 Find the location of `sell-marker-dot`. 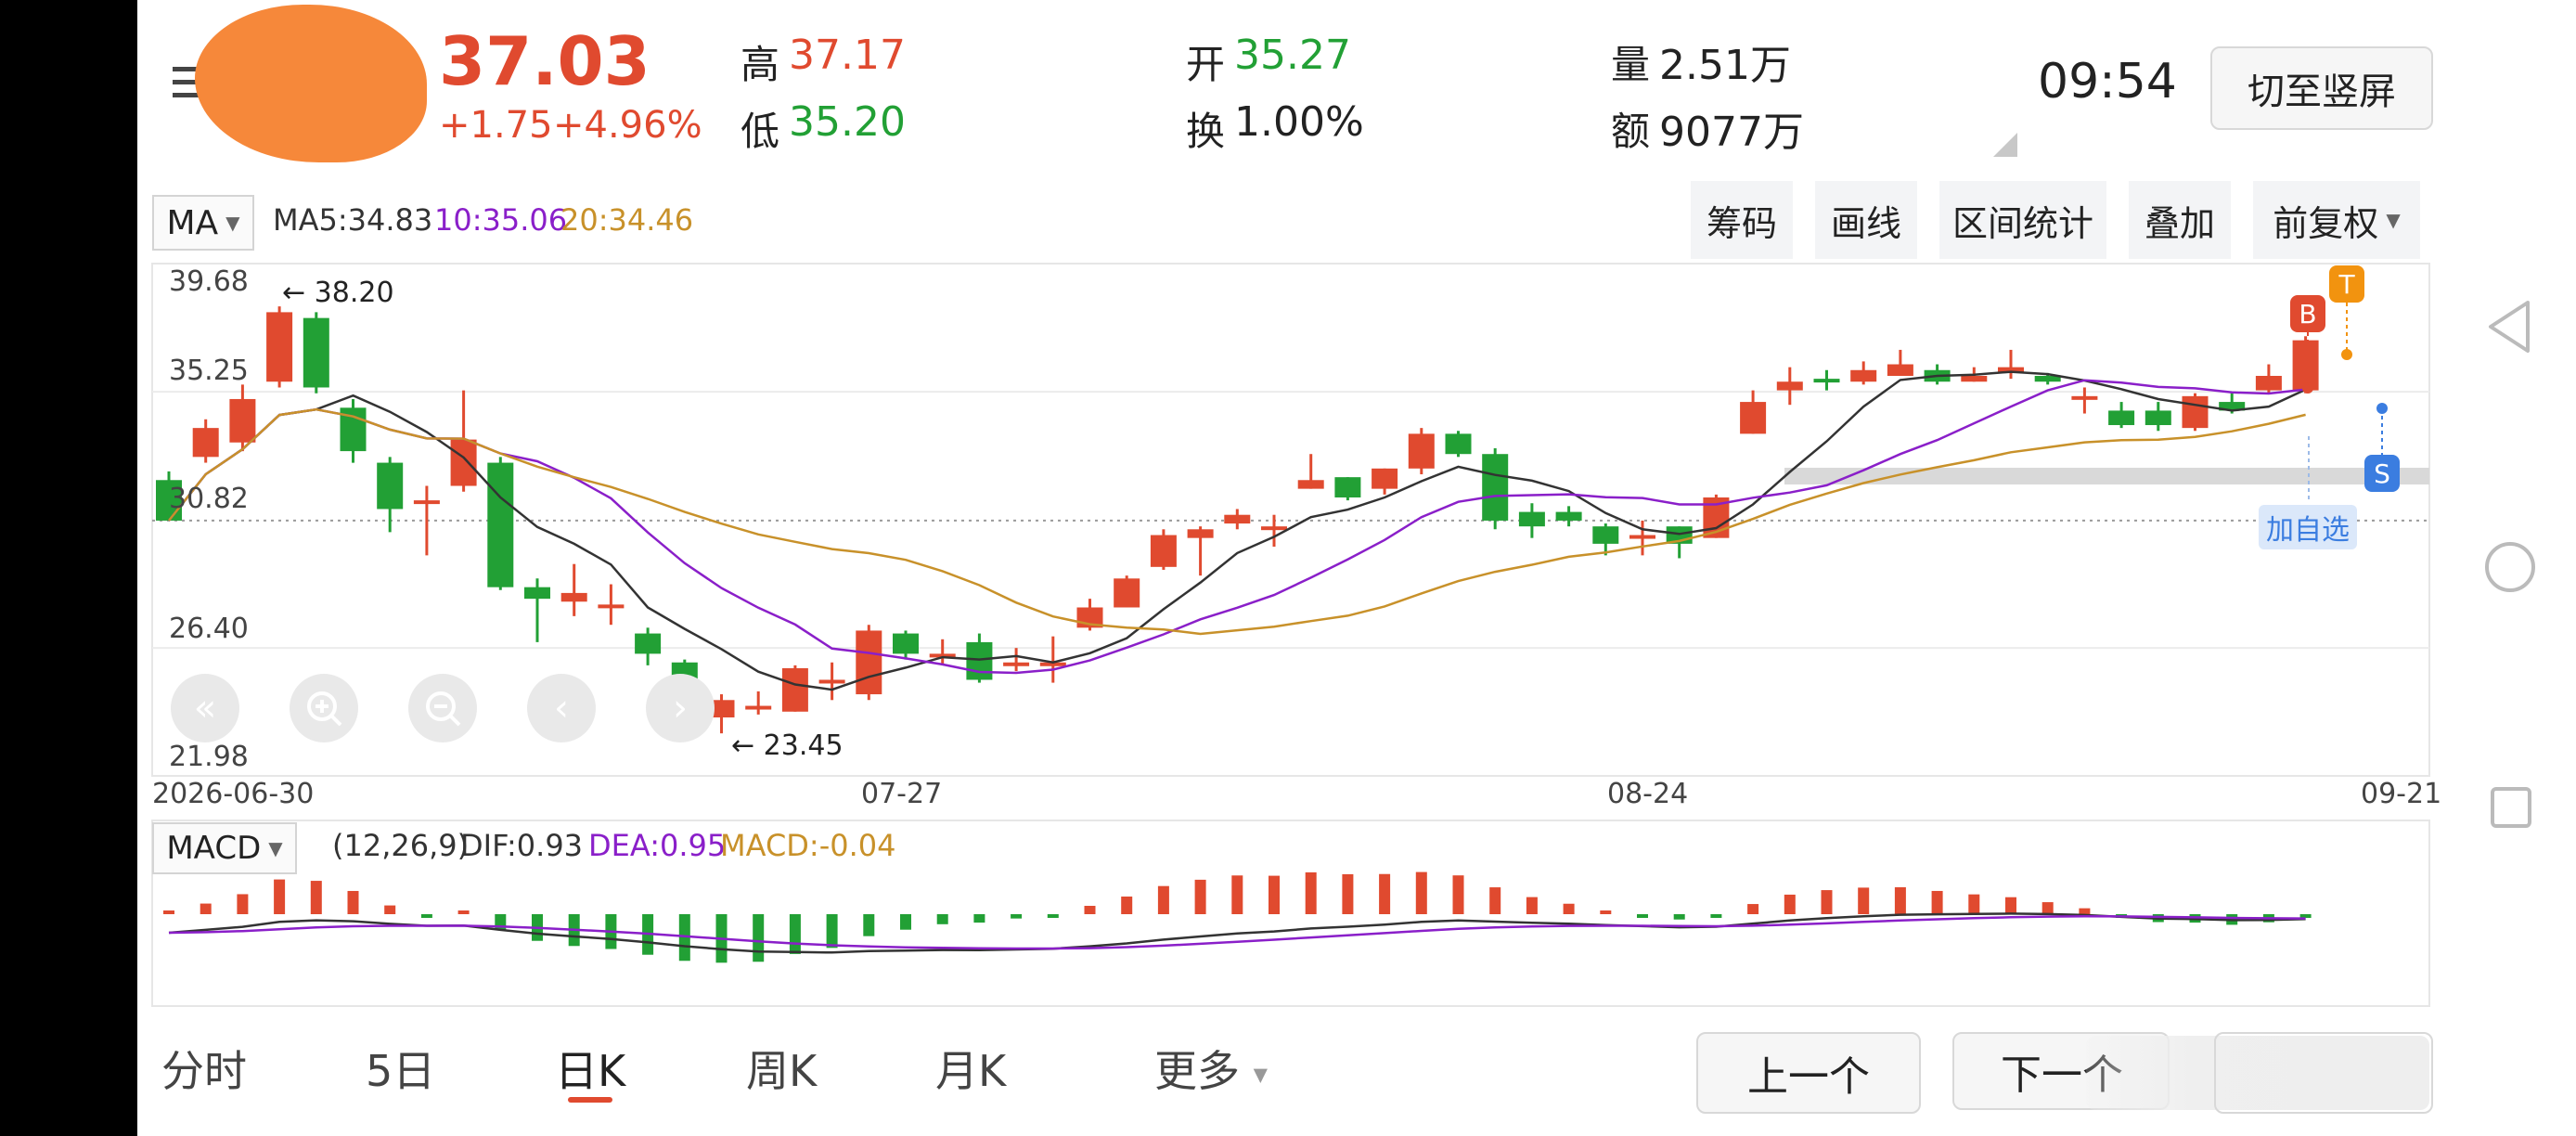

sell-marker-dot is located at coordinates (2382, 408).